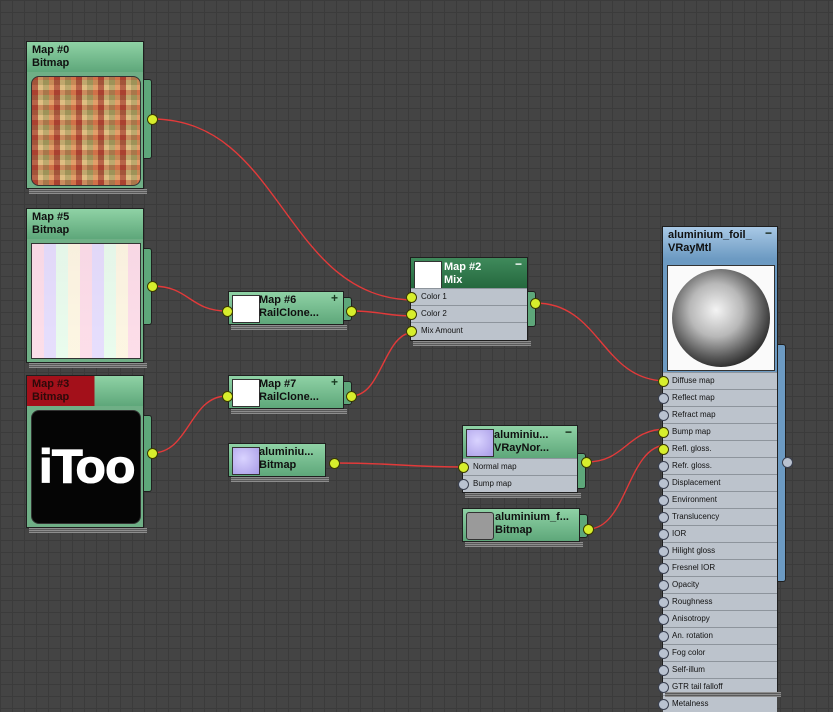 This screenshot has width=833, height=712. What do you see at coordinates (517, 466) in the screenshot?
I see `slot-row: Normal map` at bounding box center [517, 466].